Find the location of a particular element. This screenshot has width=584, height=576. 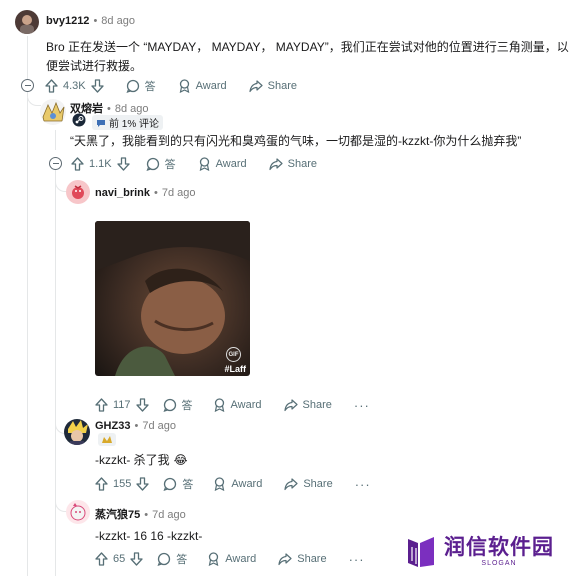

top-comment-badge: 前 1% 评论 is located at coordinates (128, 122).